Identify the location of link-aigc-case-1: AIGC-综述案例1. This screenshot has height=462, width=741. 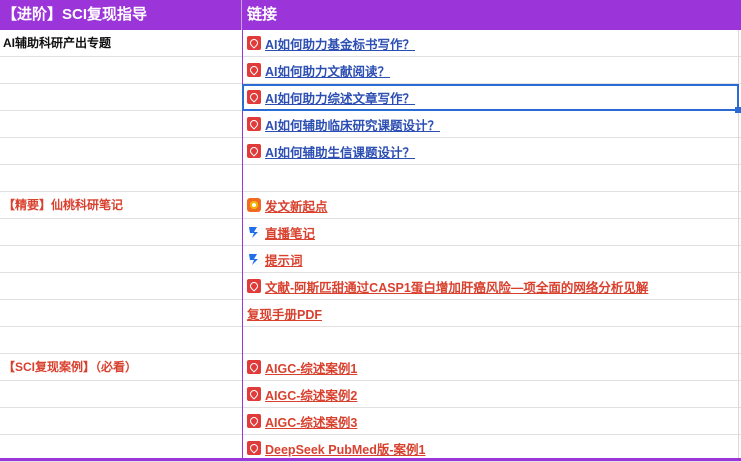
(311, 367).